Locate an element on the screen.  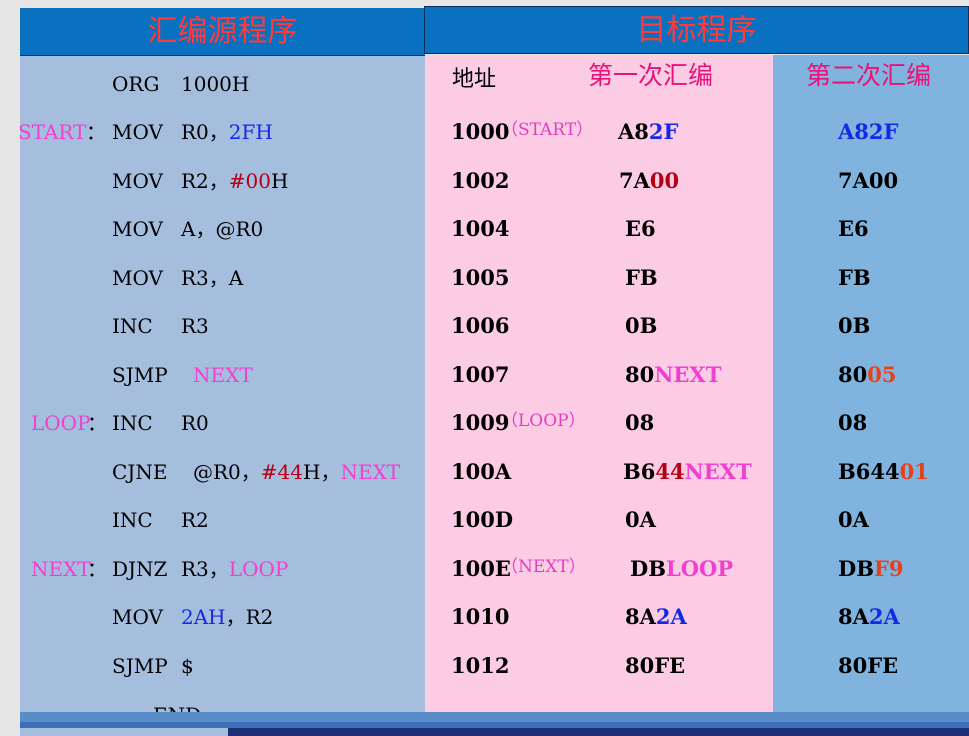
address-label-tag: （NEXT） is located at coordinates (543, 566).